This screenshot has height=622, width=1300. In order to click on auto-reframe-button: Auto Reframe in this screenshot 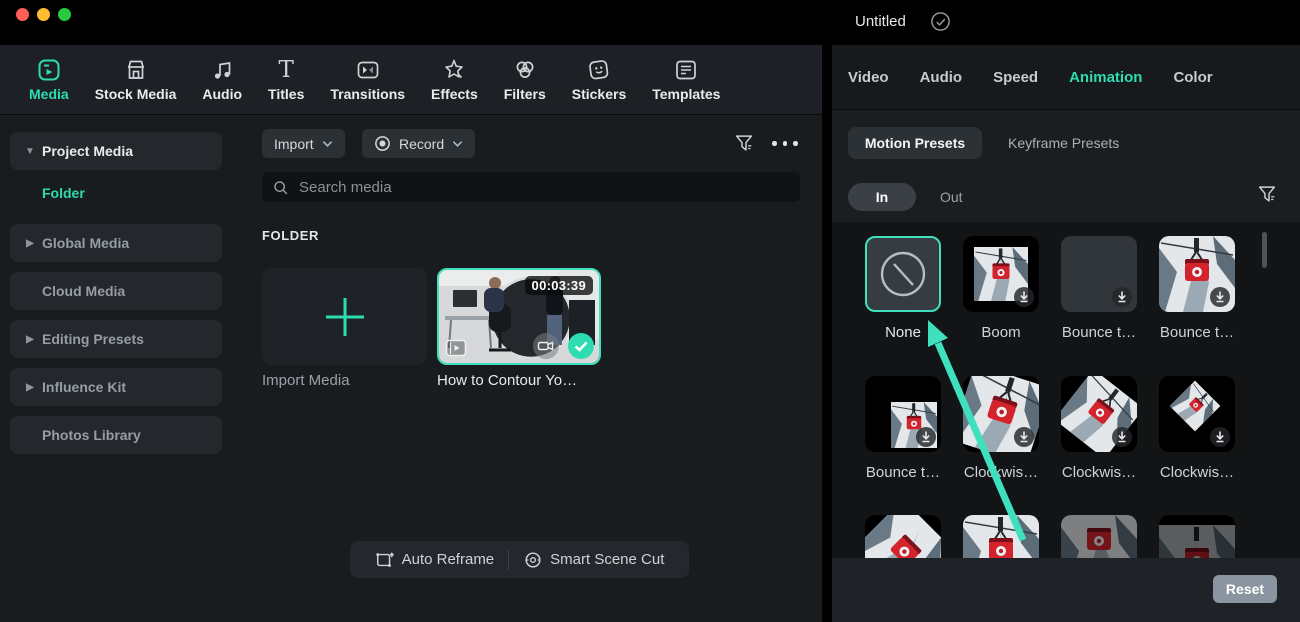, I will do `click(434, 560)`.